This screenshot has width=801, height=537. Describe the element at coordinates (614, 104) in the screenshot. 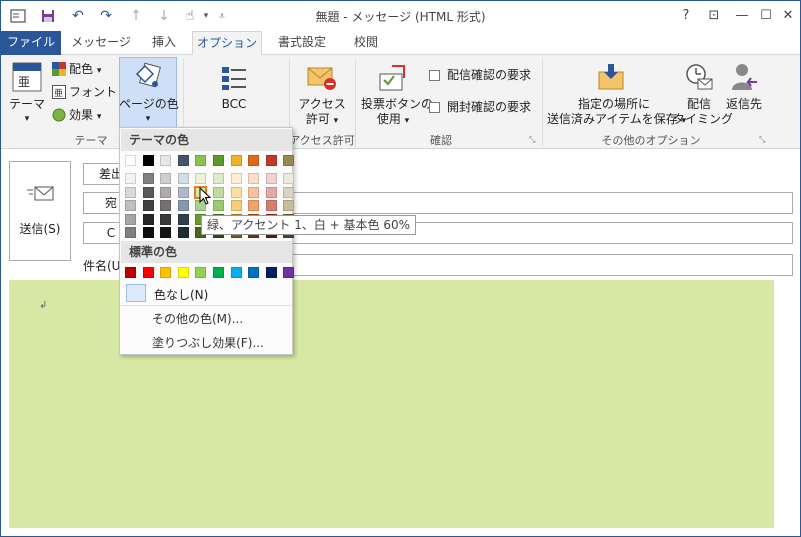

I see `save-sent-item-label-1: 指定の場所に` at that location.